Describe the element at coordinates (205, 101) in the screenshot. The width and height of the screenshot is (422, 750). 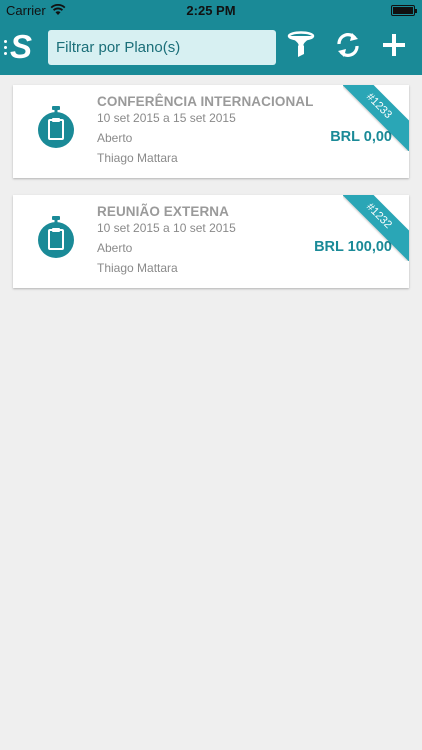
I see `plan-title: CONFERÊNCIA INTERNACIONAL` at that location.